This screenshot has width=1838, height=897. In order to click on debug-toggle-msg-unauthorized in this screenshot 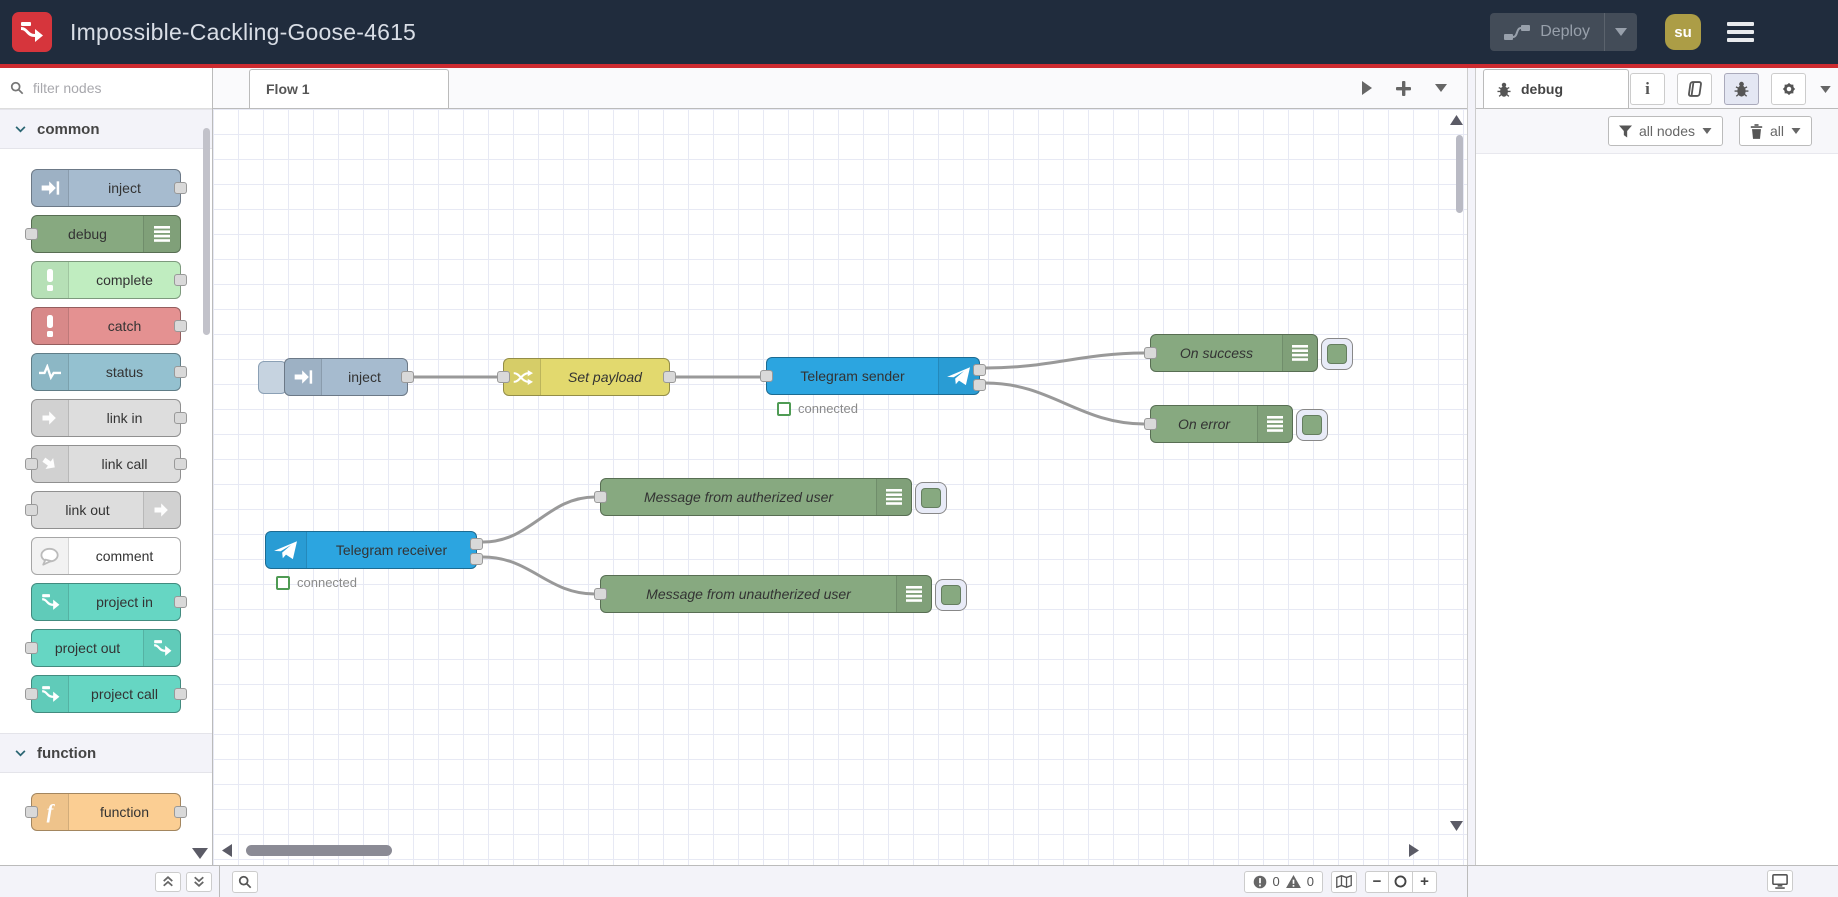, I will do `click(951, 595)`.